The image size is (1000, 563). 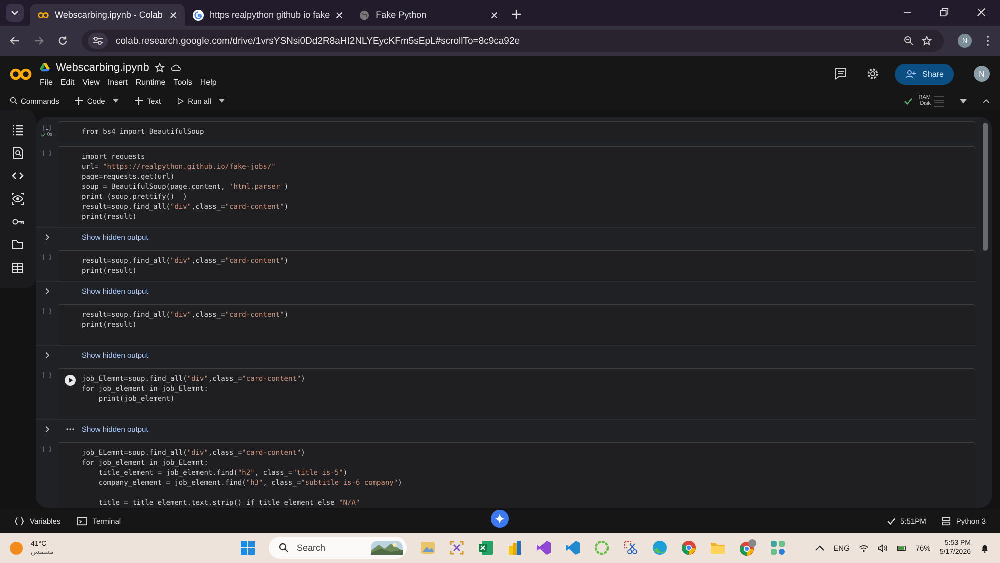 What do you see at coordinates (67, 82) in the screenshot?
I see `menu-item: Edit` at bounding box center [67, 82].